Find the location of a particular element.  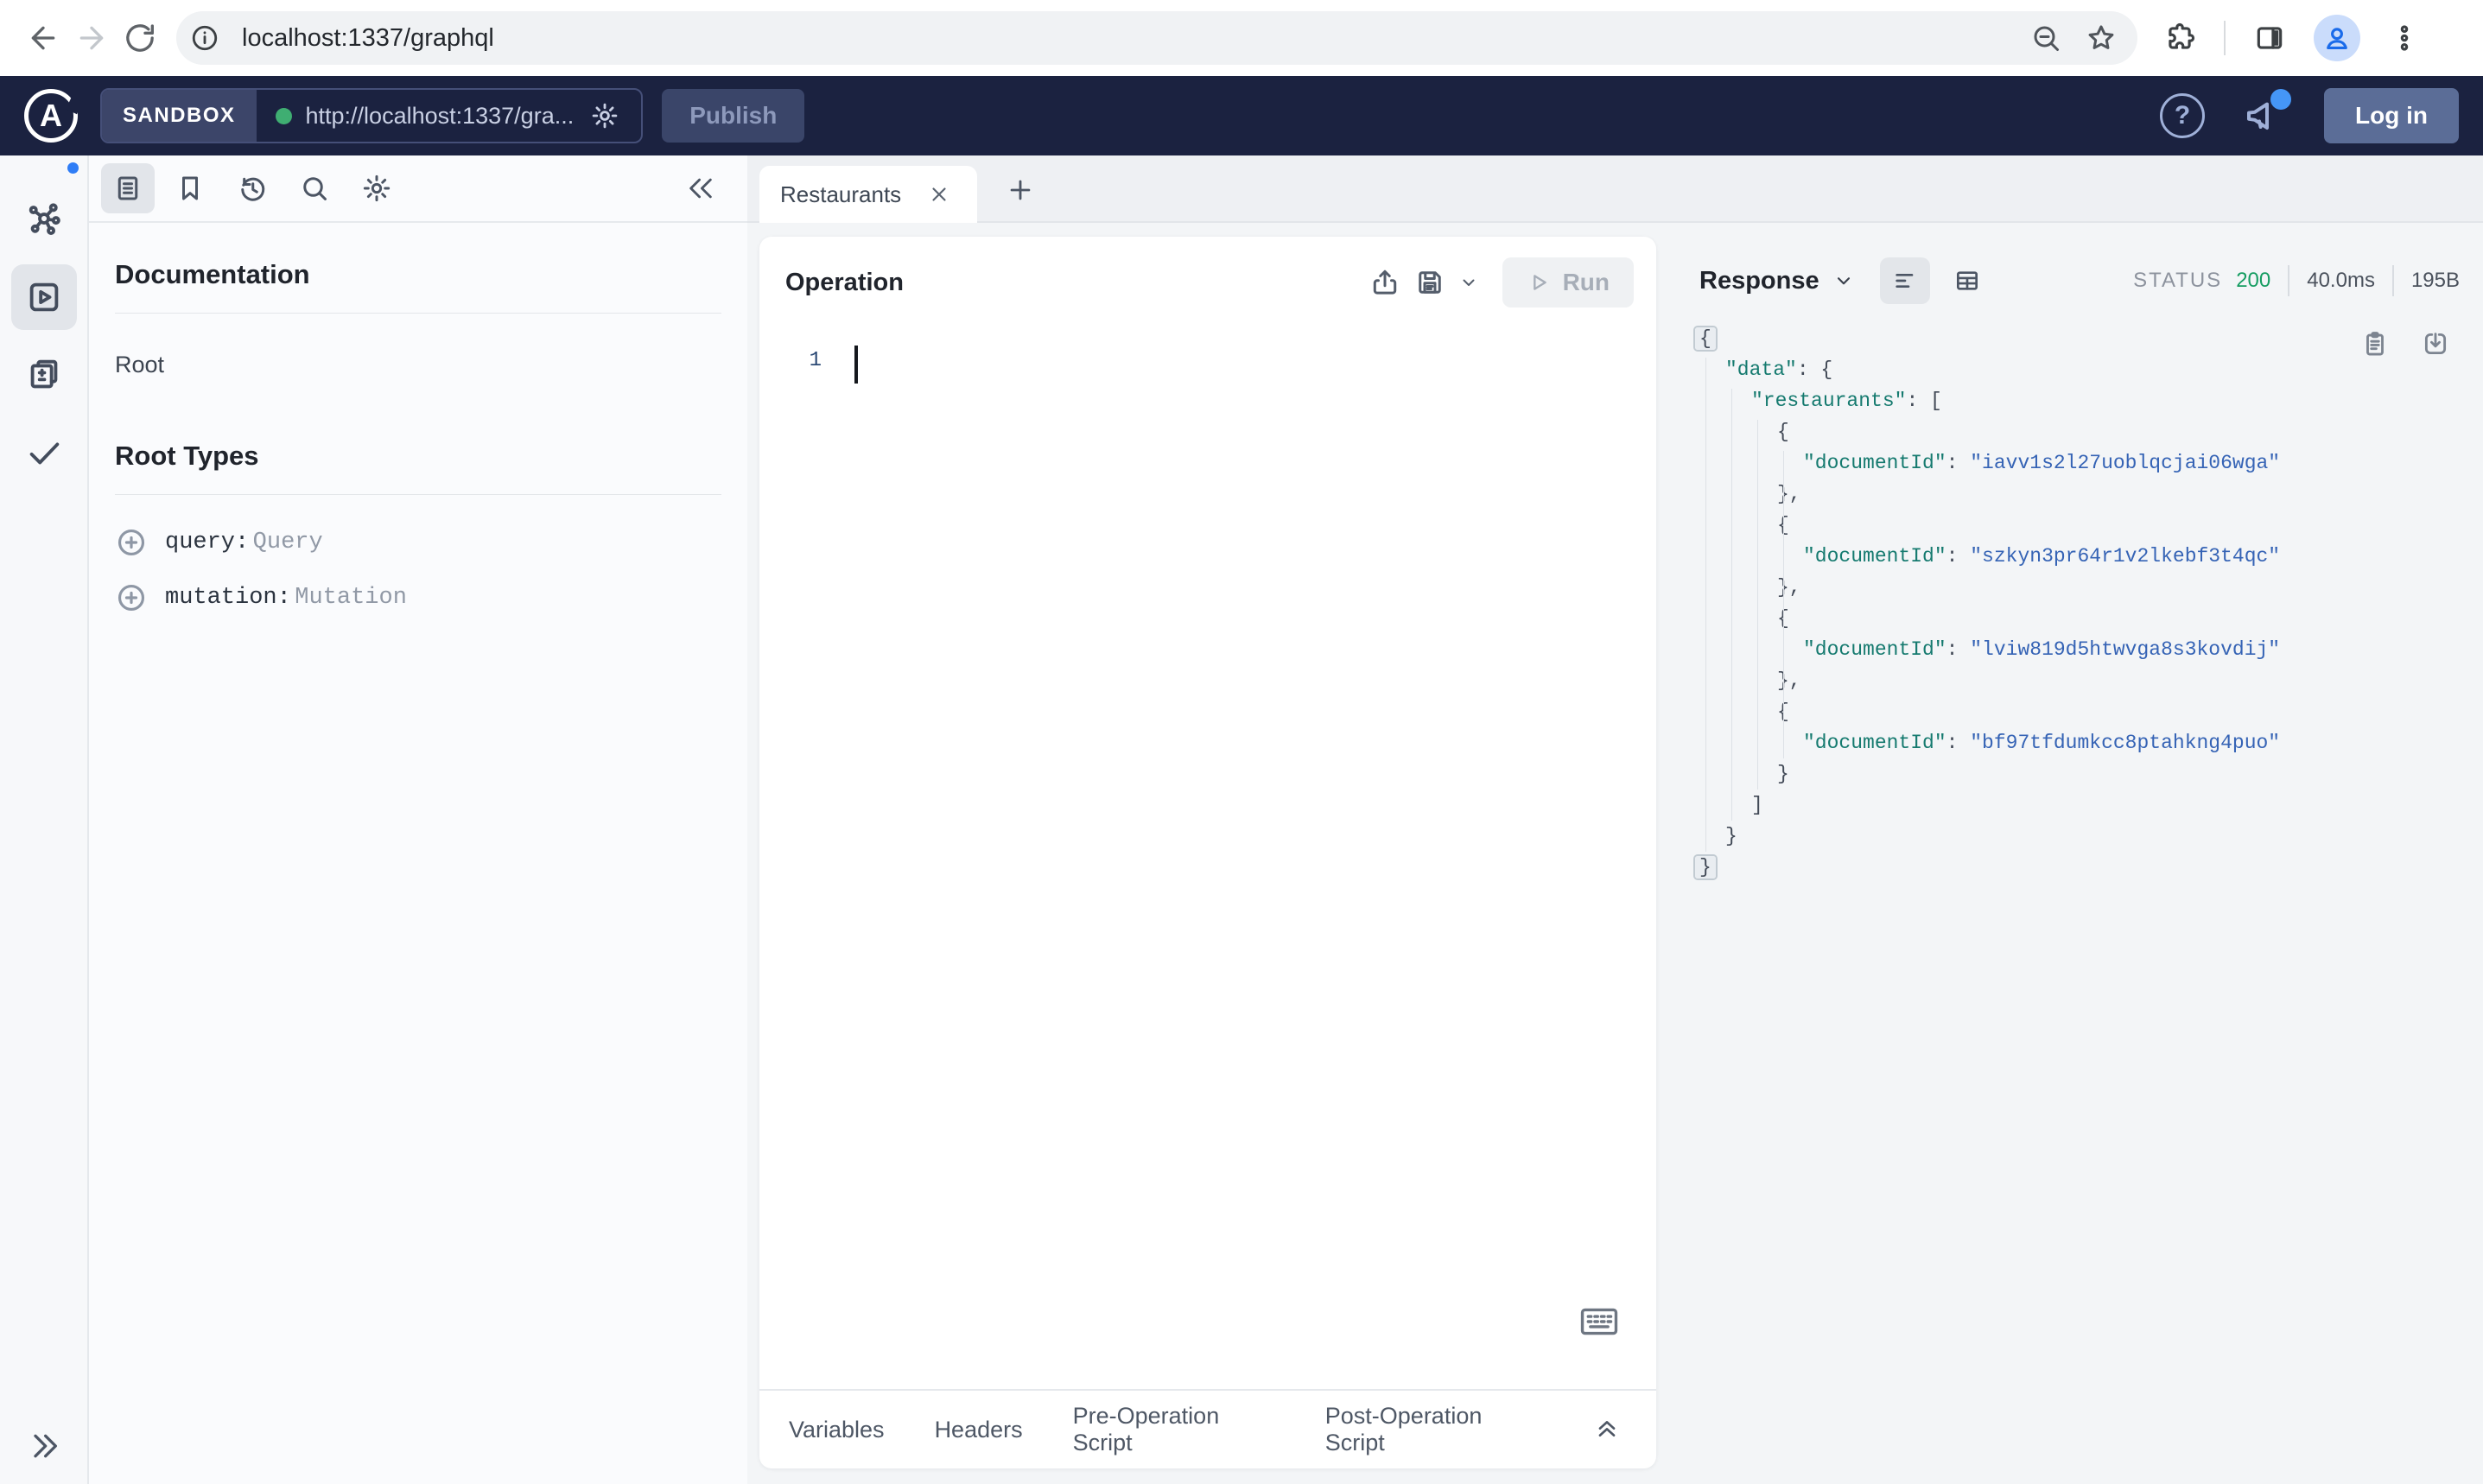

zoom-icon is located at coordinates (2046, 38).